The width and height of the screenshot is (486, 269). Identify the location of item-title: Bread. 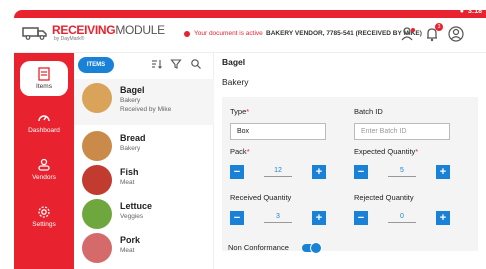
(133, 138).